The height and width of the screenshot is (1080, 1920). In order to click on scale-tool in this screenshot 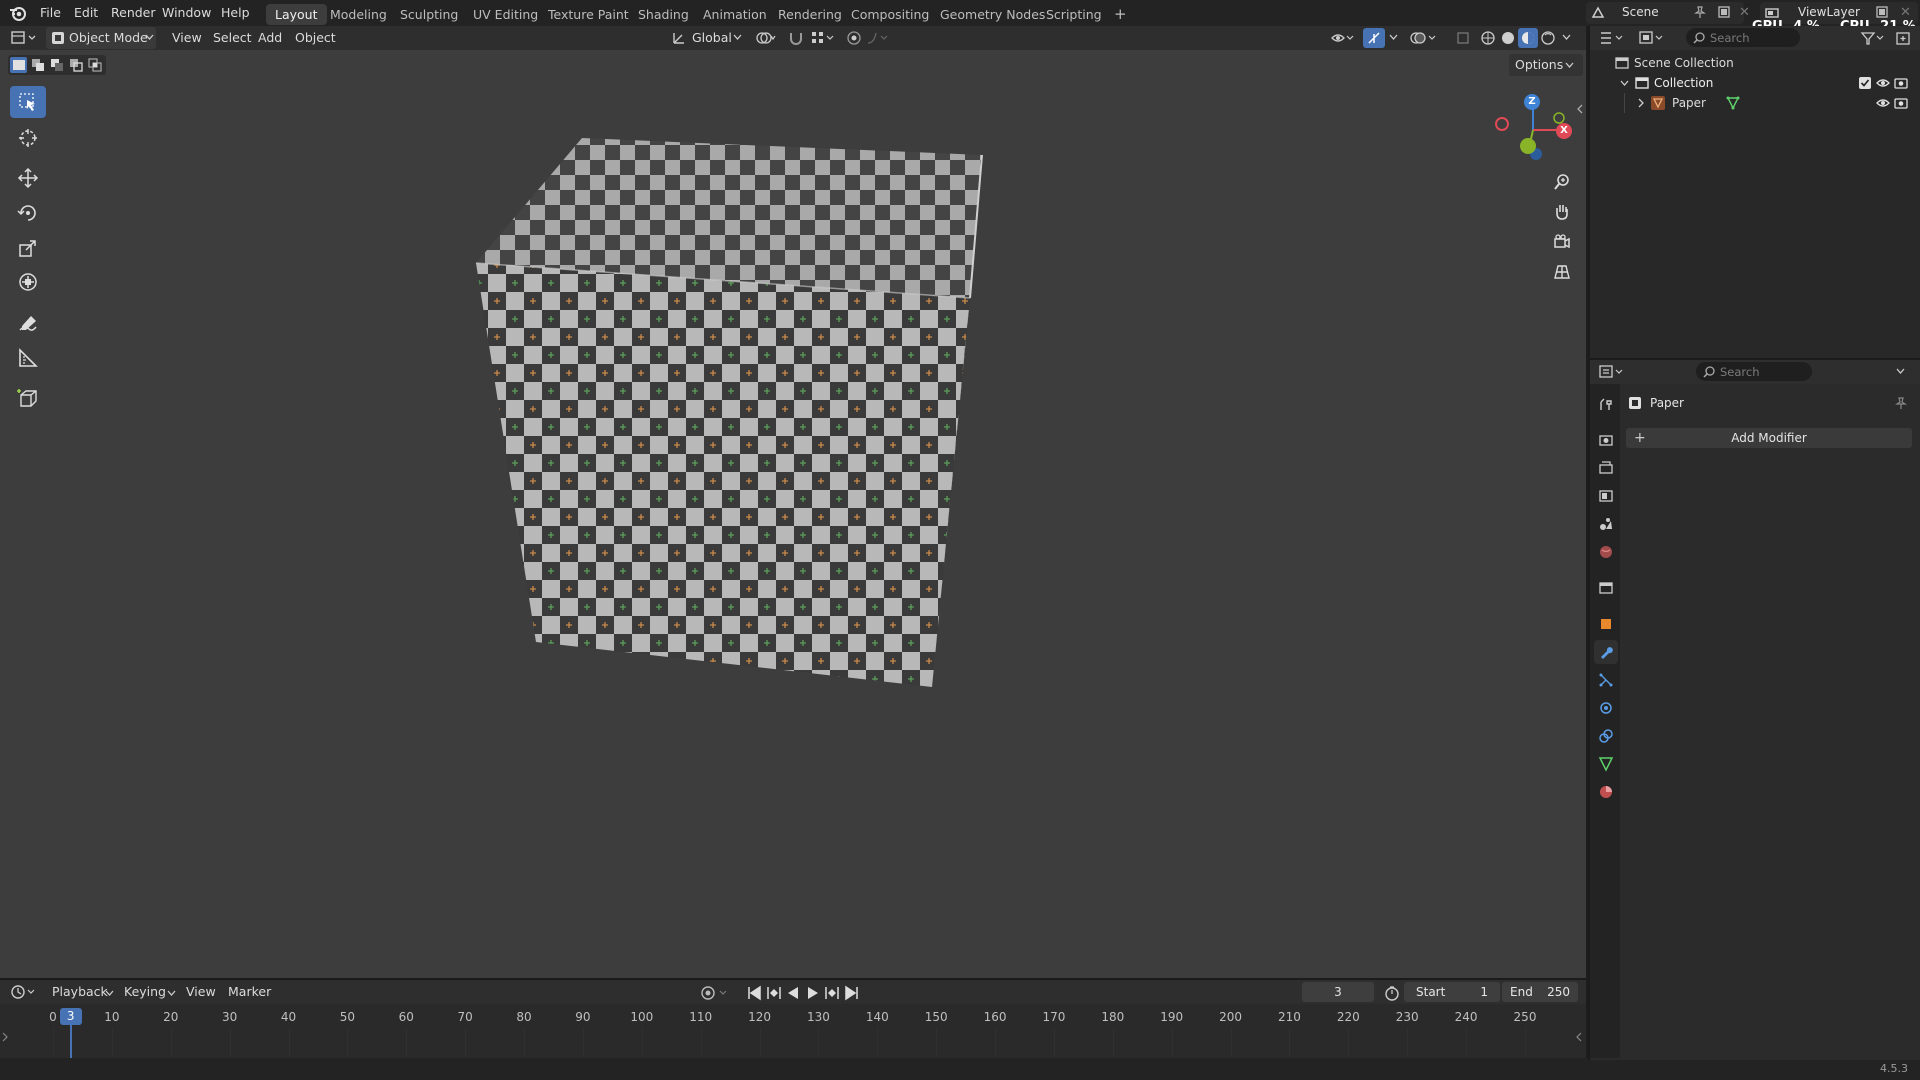, I will do `click(28, 248)`.